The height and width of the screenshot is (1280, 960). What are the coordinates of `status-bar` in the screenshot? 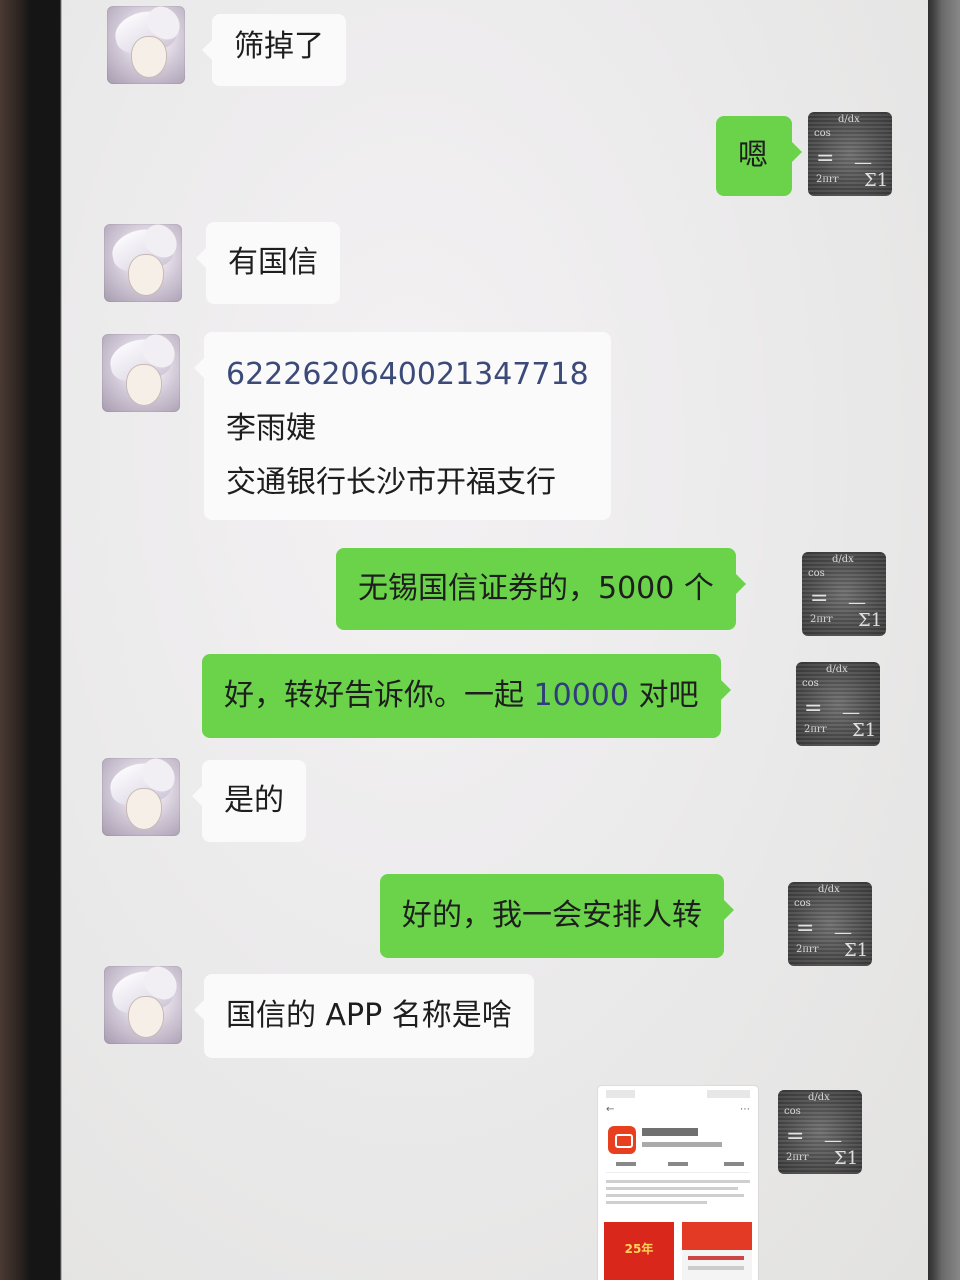 It's located at (678, 1094).